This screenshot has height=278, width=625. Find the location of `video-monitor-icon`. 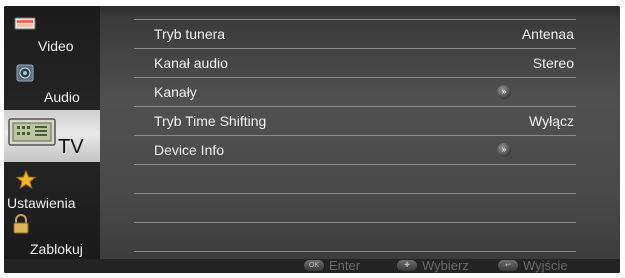

video-monitor-icon is located at coordinates (25, 26).